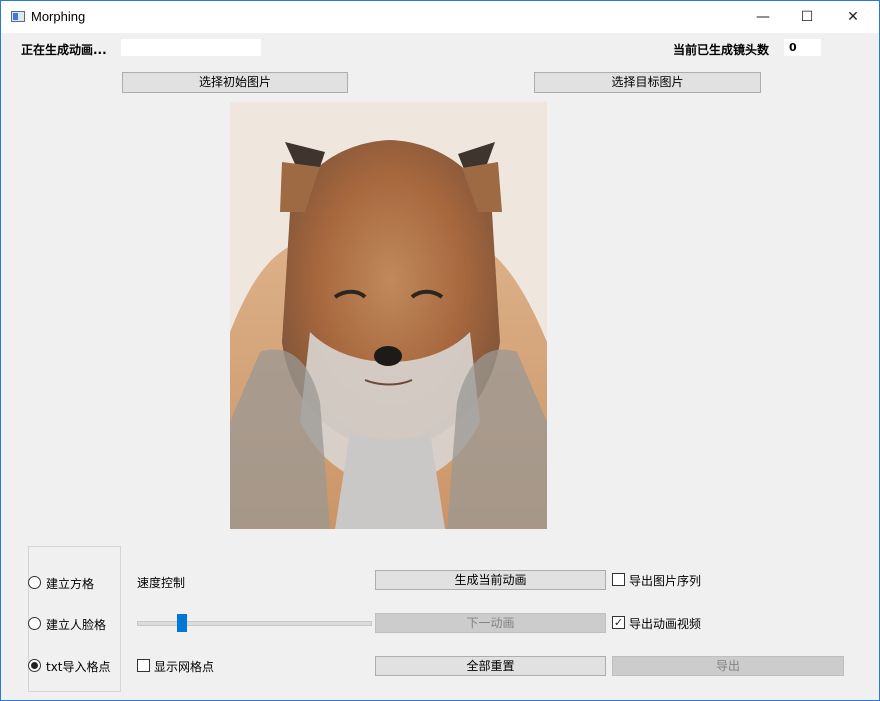 The image size is (880, 701). I want to click on show-grid-label: 显示网格点, so click(184, 667).